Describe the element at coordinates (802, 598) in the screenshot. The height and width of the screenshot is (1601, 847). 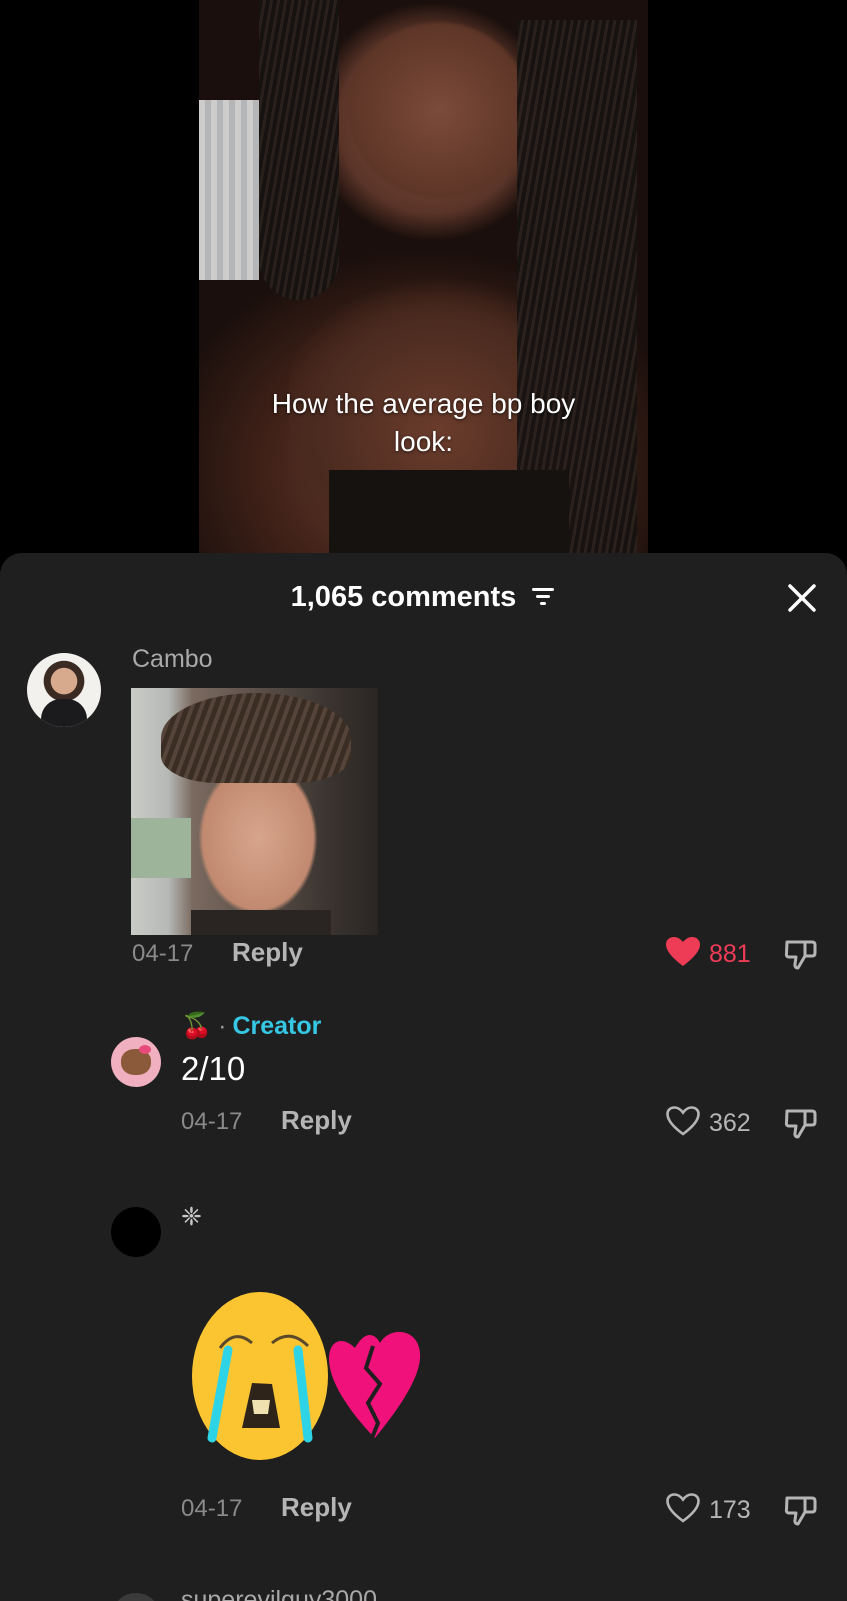
I see `close-icon` at that location.